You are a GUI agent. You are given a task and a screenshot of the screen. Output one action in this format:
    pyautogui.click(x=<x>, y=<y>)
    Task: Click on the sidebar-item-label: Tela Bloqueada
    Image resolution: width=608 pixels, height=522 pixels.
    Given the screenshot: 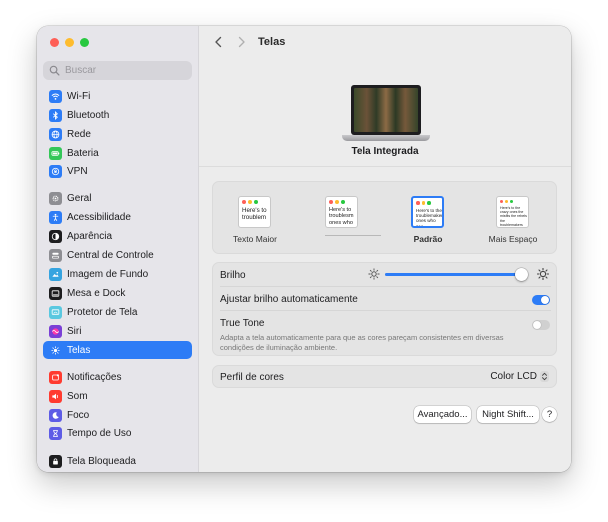 What is the action you would take?
    pyautogui.click(x=101, y=461)
    